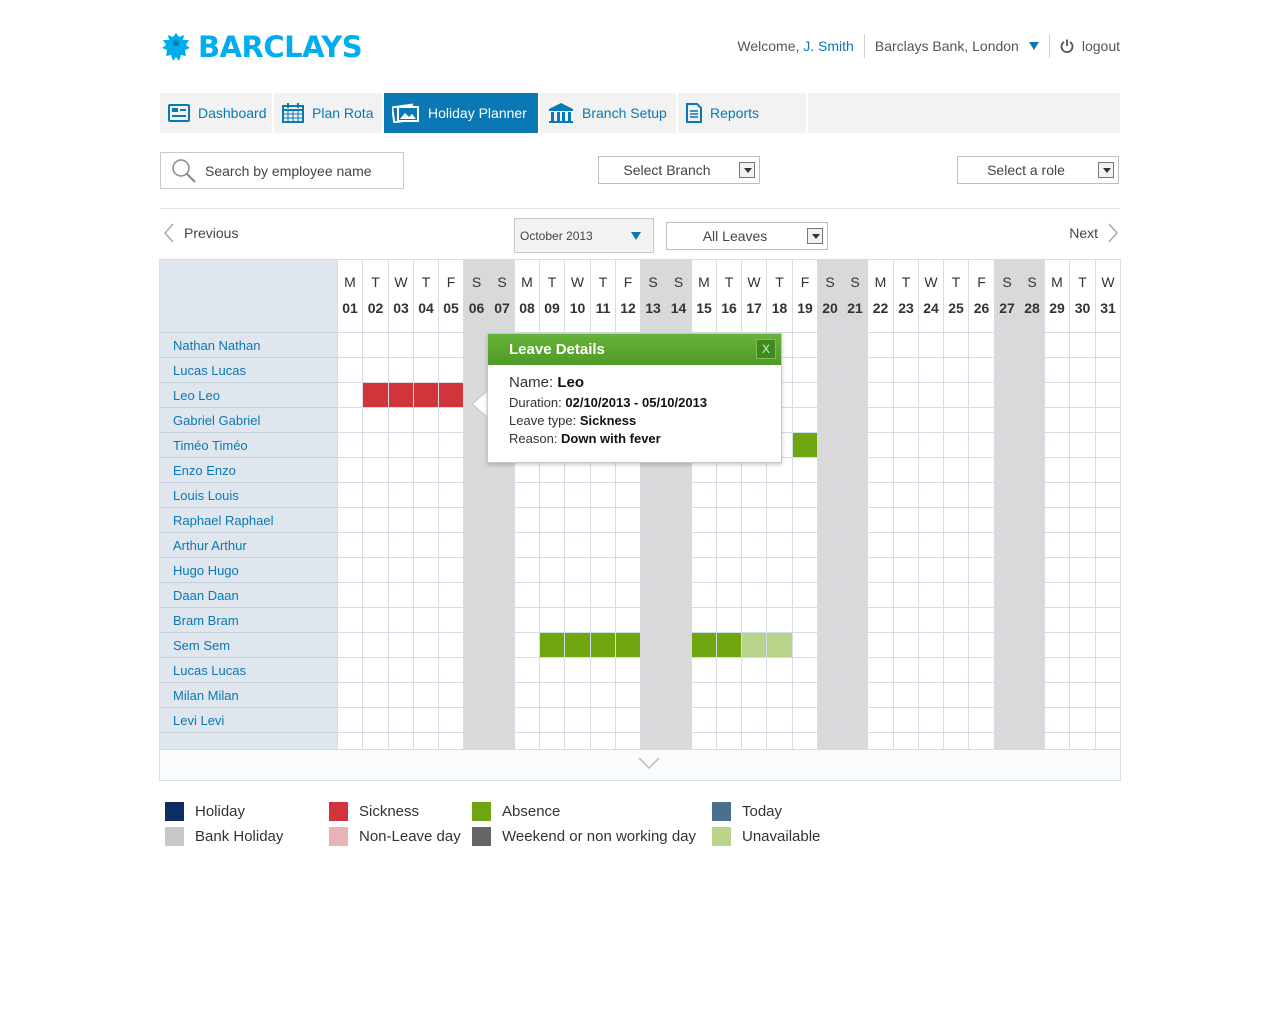 This screenshot has height=1024, width=1280. What do you see at coordinates (766, 836) in the screenshot?
I see `legend-item: Unavailable` at bounding box center [766, 836].